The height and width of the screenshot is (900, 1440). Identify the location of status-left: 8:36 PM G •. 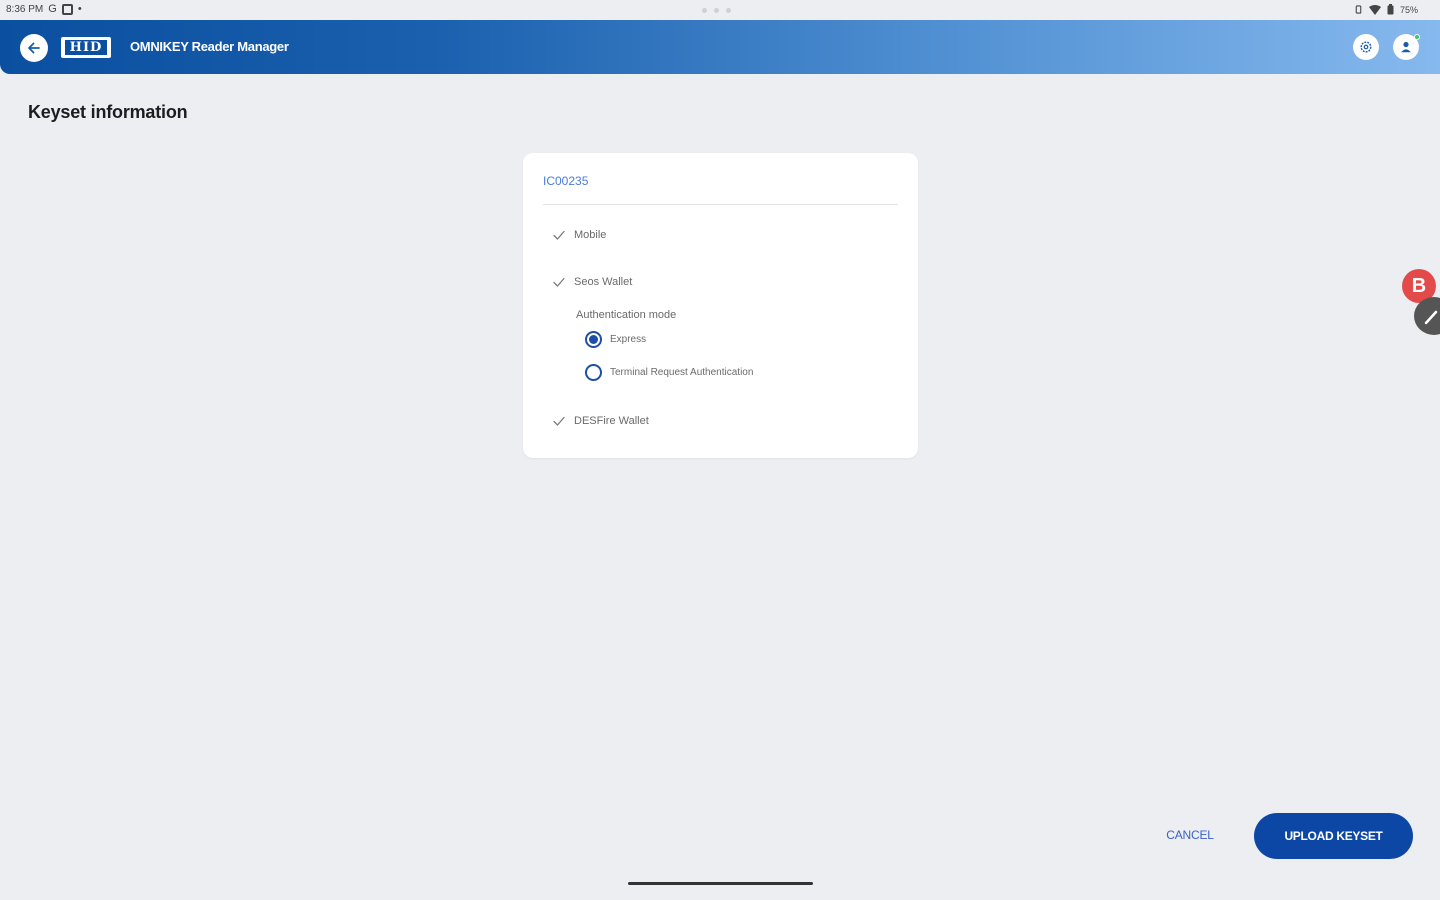
(44, 9).